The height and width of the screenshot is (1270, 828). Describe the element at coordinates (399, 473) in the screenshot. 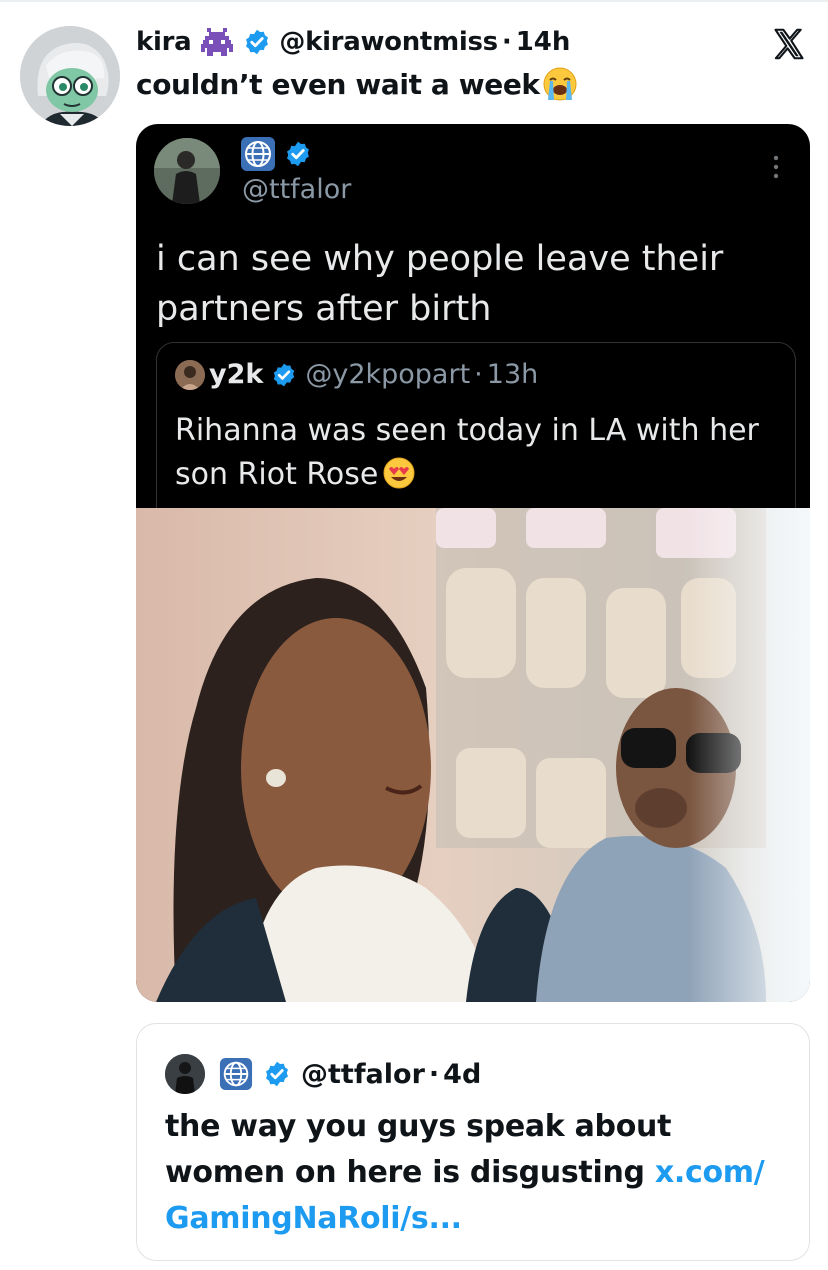

I see `smiling-face-with-heart-eyes-emoji-icon` at that location.